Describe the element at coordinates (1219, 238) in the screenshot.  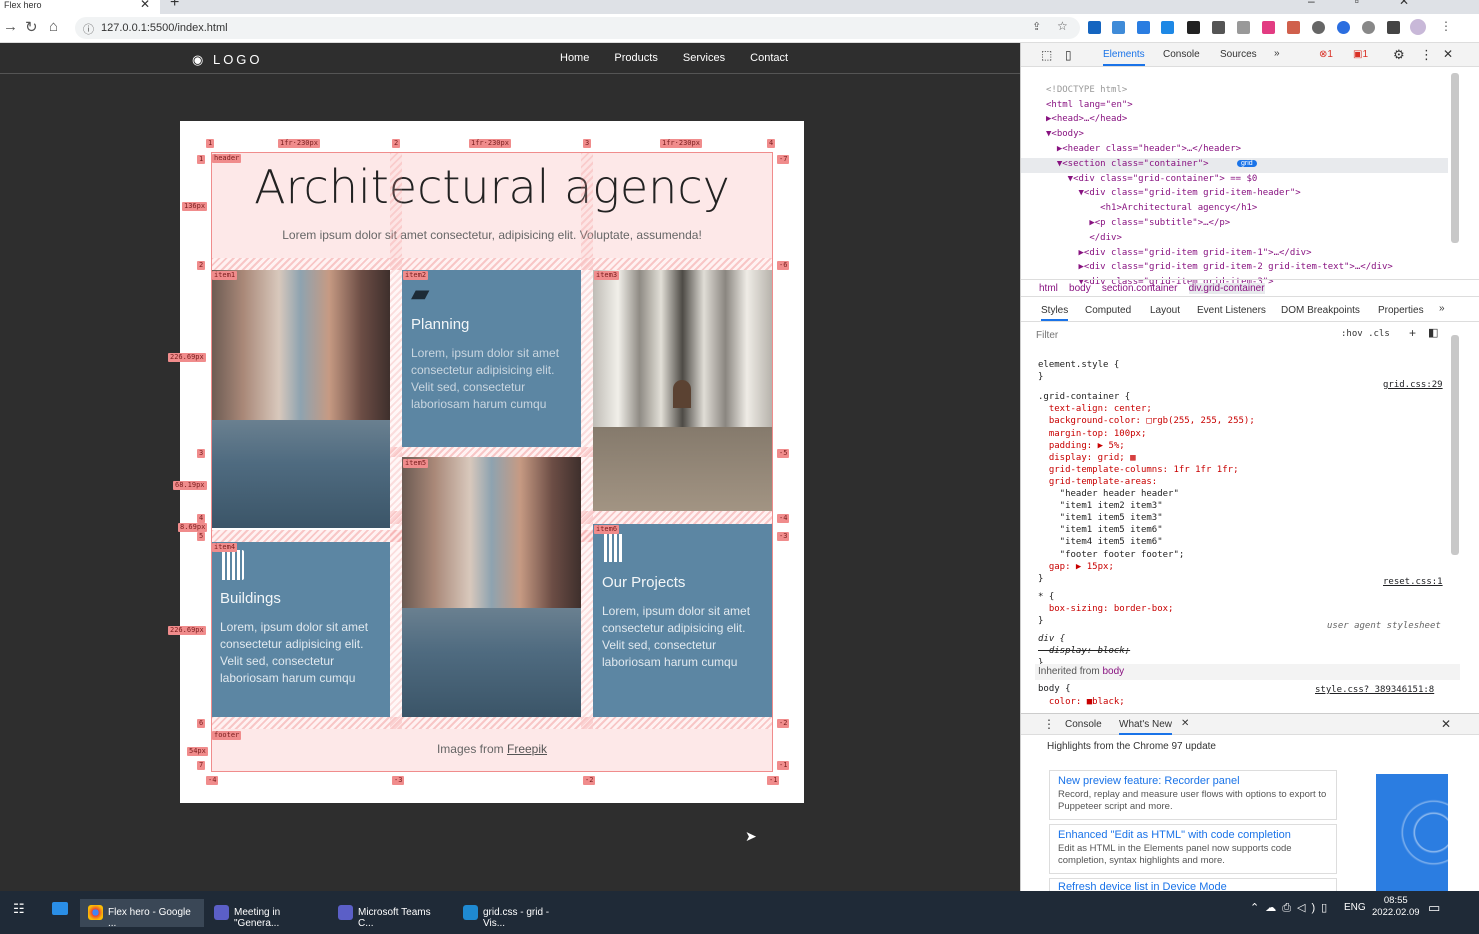
I see `dom-line: </div>` at that location.